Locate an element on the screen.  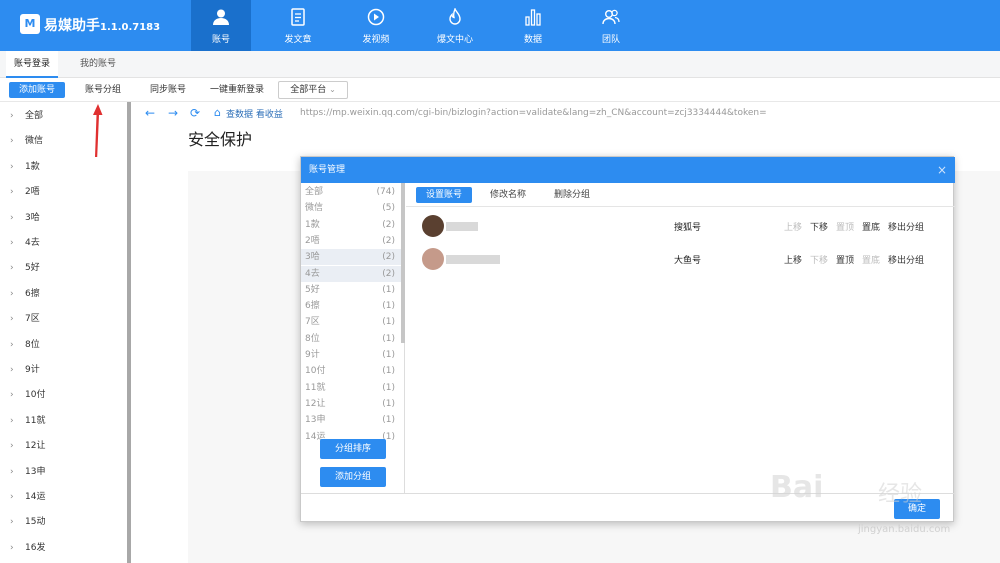
sidebar-item-label: 8位 is located at coordinates (32, 344).